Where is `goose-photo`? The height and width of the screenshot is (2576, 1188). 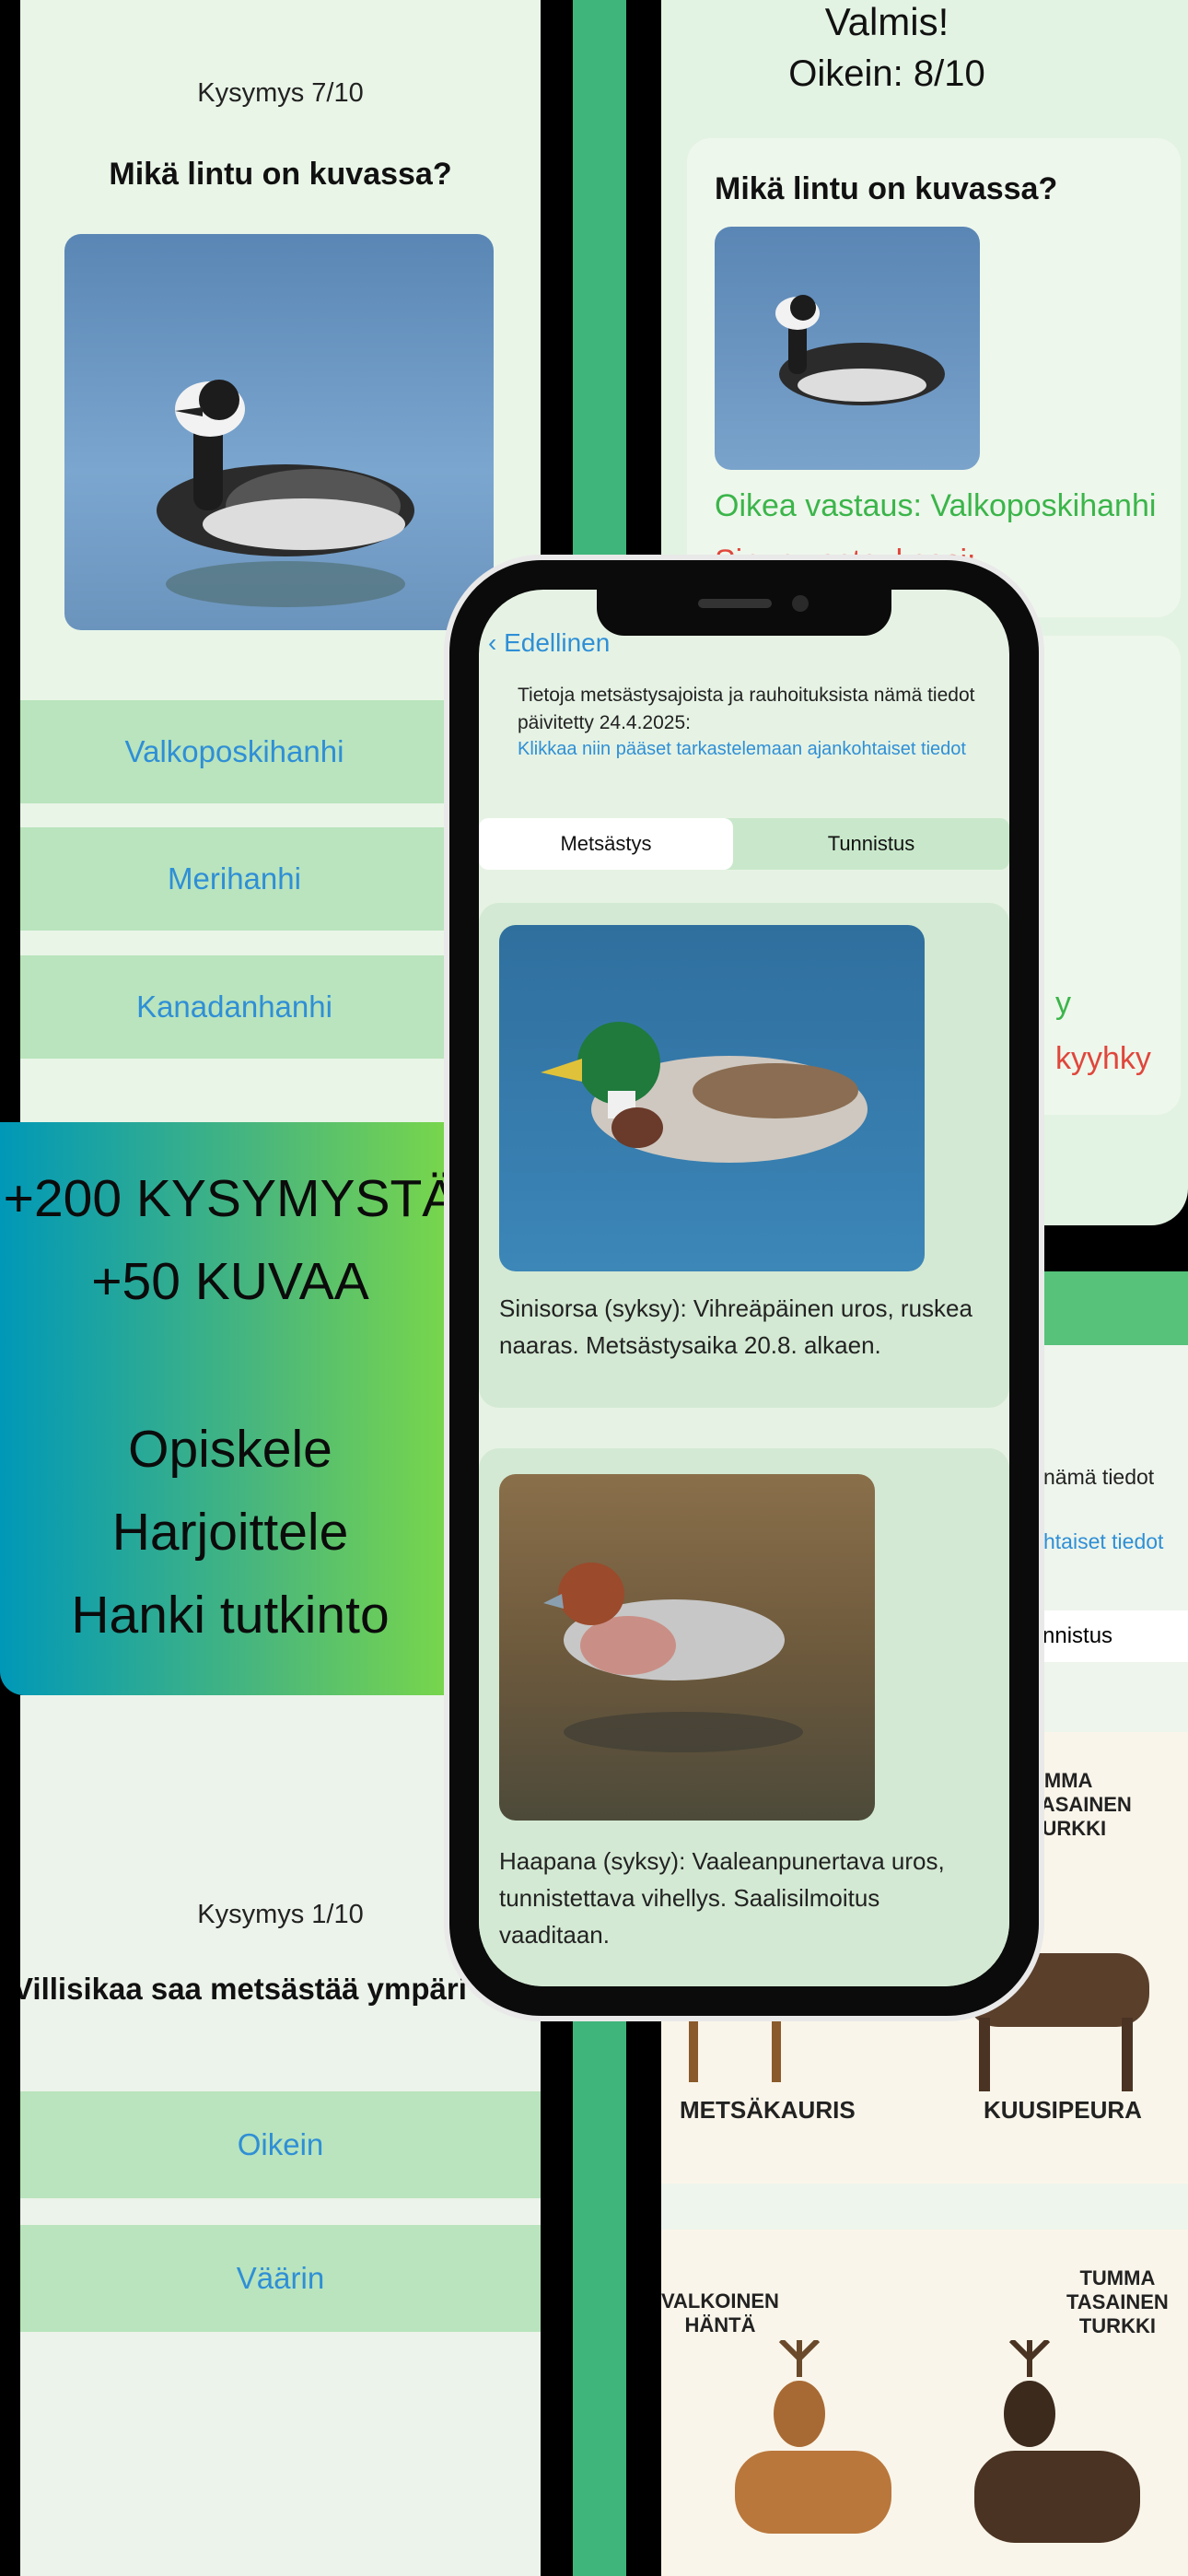 goose-photo is located at coordinates (279, 432).